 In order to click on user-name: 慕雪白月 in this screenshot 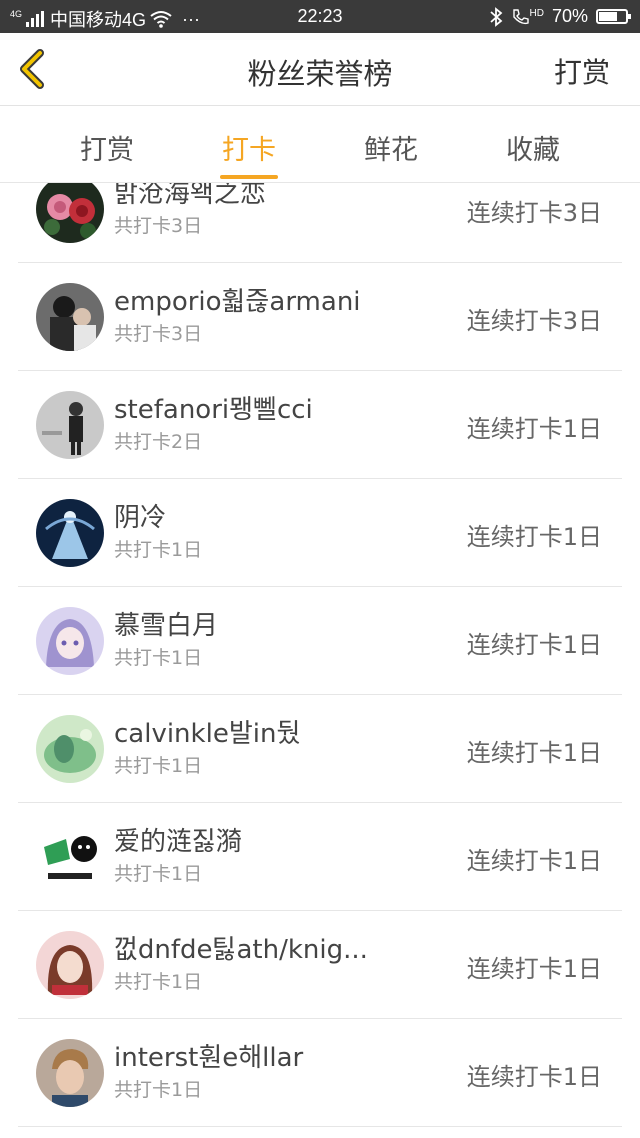, I will do `click(166, 626)`.